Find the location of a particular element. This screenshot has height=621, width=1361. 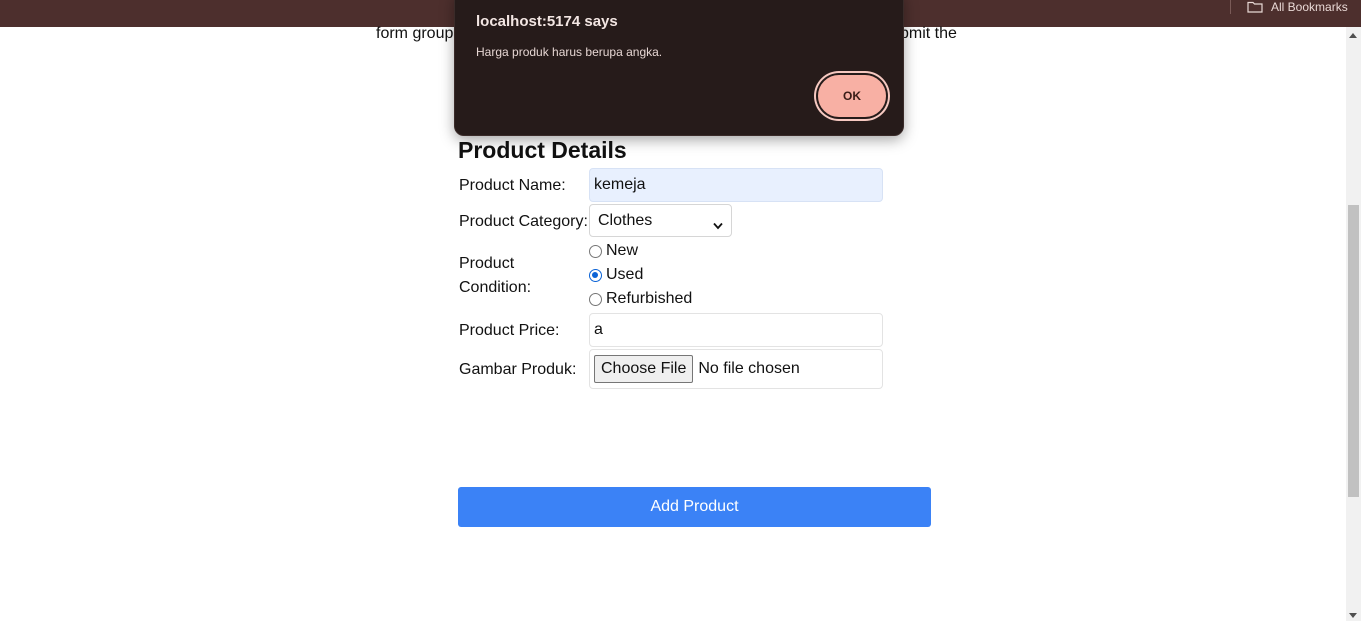

section-title: Product Details is located at coordinates (542, 150).